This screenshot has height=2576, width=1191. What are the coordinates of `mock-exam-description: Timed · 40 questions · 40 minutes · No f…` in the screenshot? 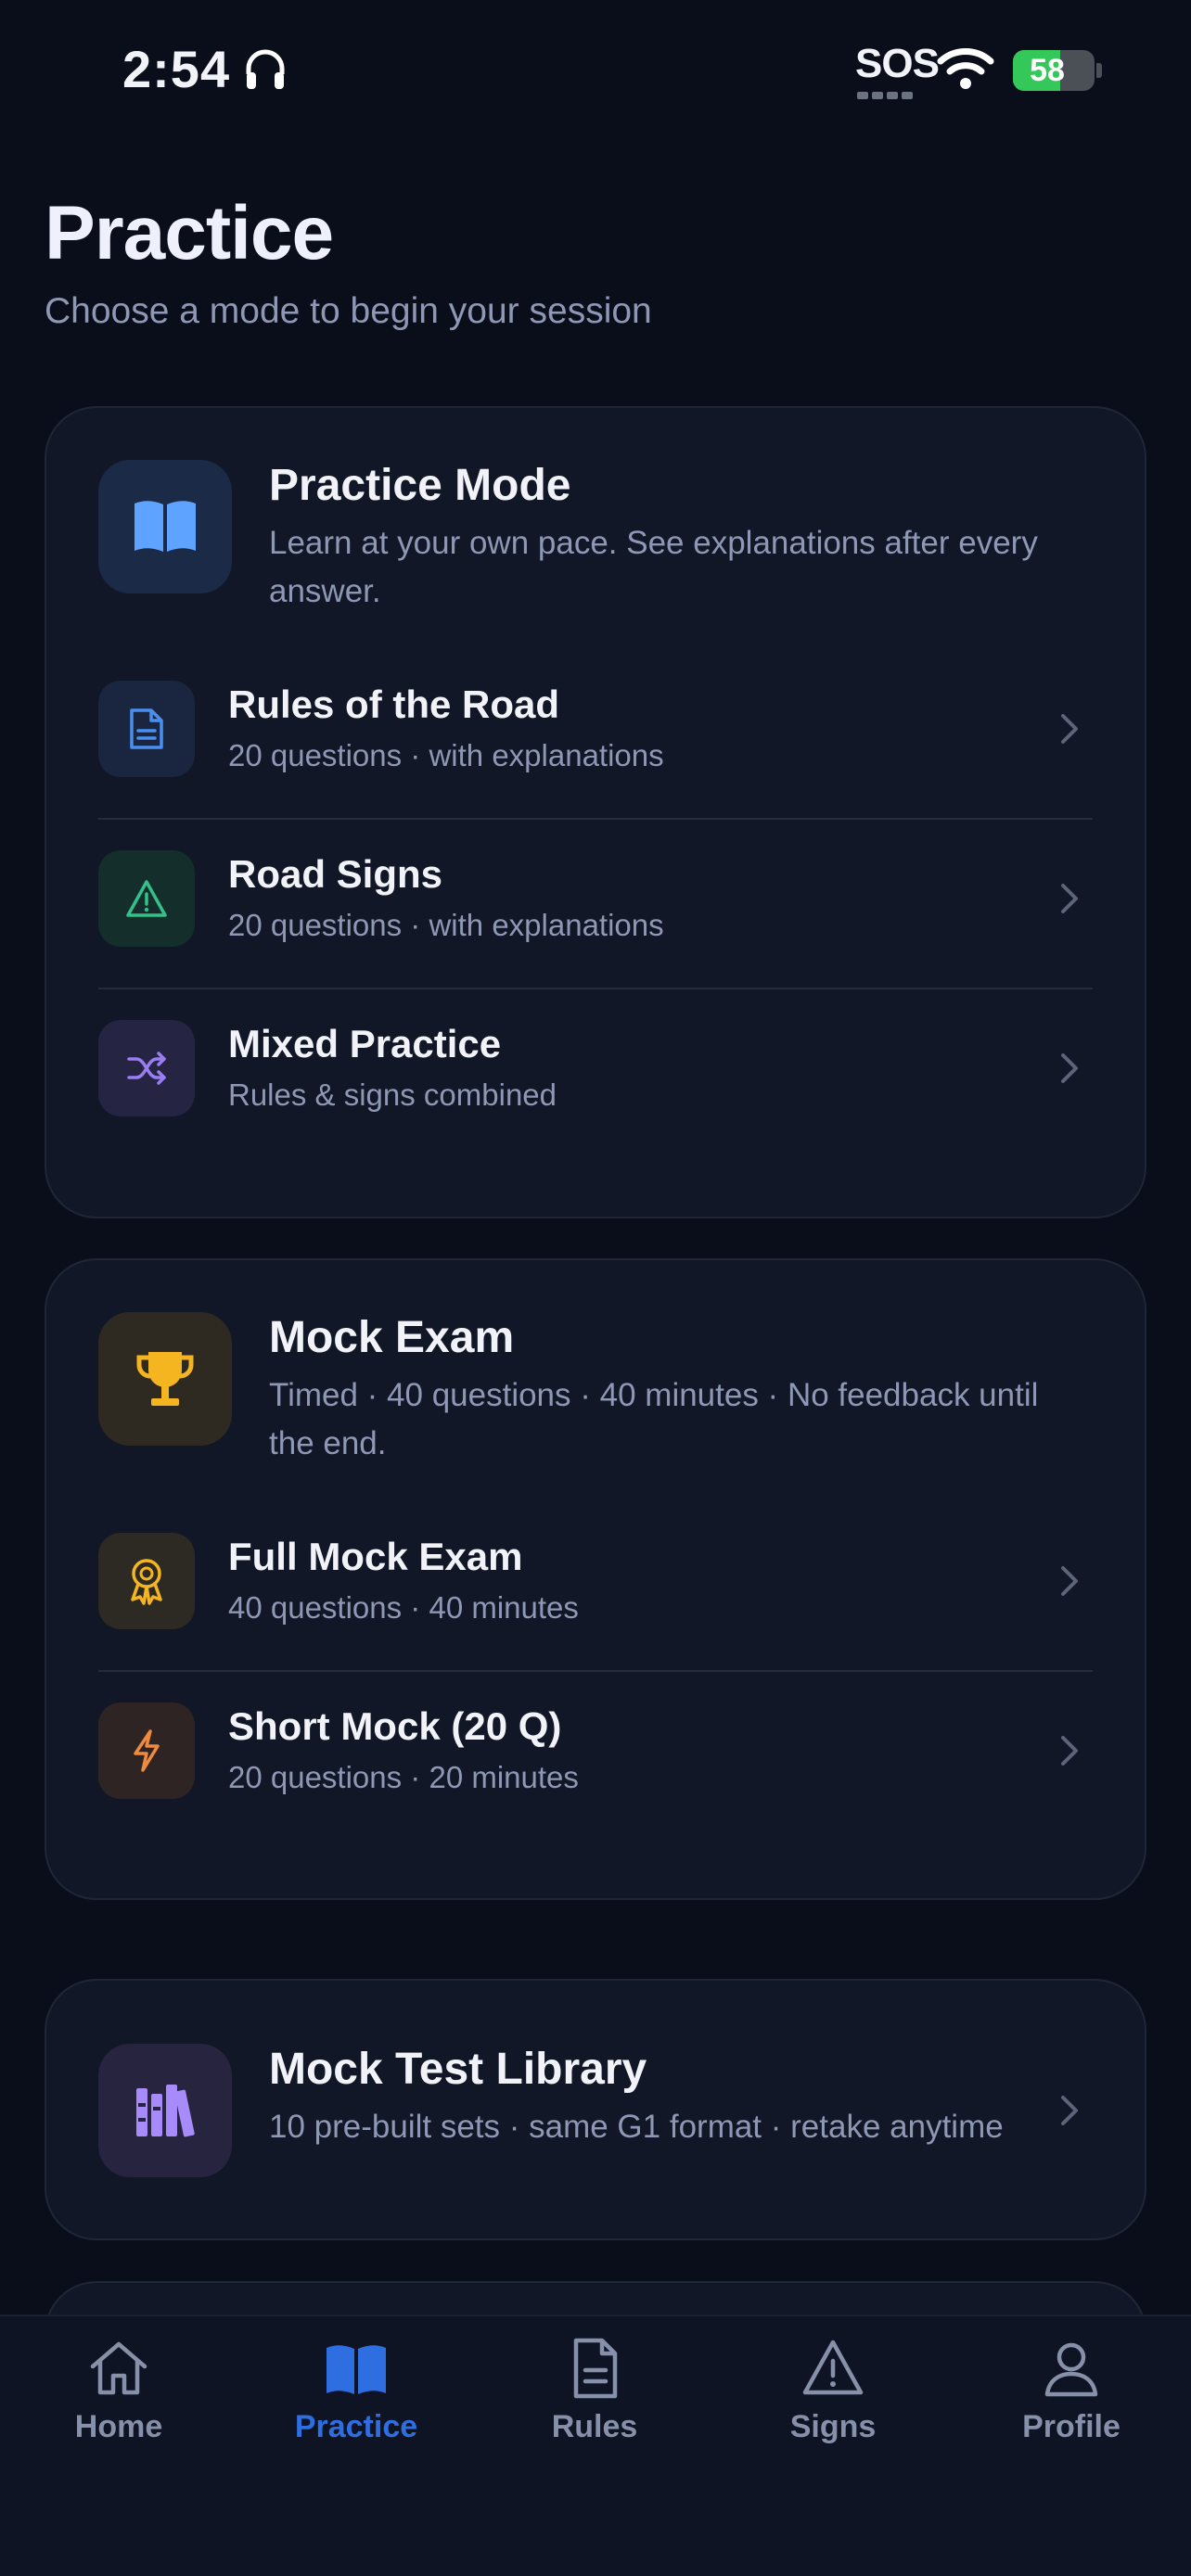 It's located at (654, 1419).